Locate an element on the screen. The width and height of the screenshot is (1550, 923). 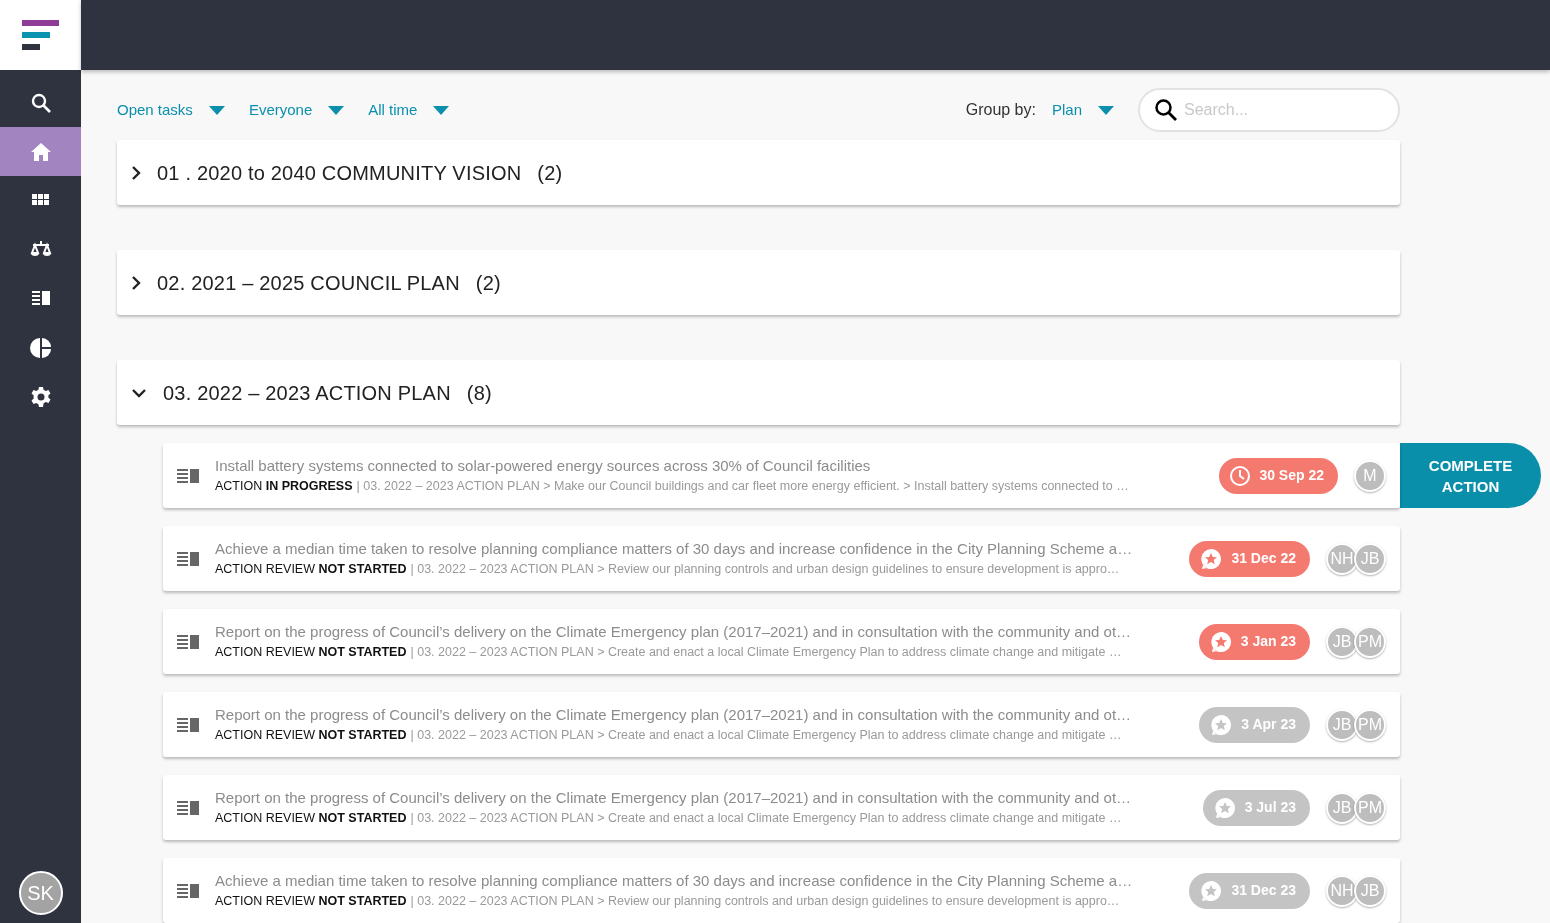
filter-dropdown: Open tasks is located at coordinates (171, 110).